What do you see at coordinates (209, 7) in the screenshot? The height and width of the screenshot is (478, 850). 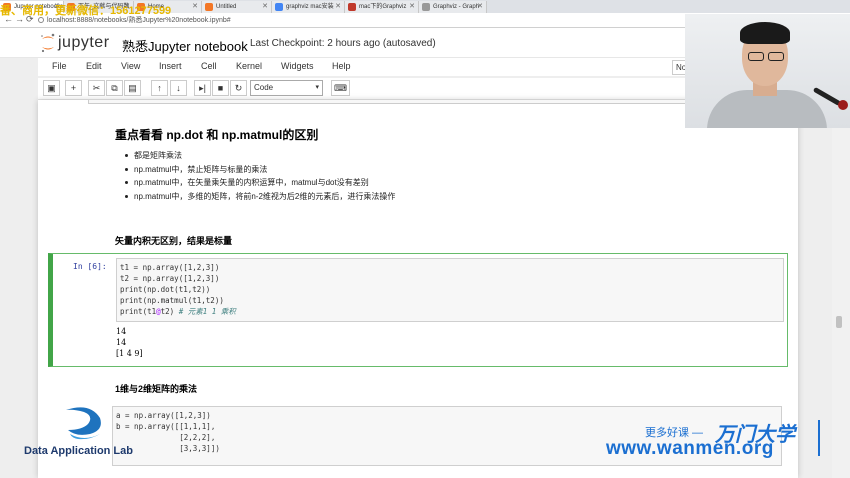 I see `jupyter-favicon-icon` at bounding box center [209, 7].